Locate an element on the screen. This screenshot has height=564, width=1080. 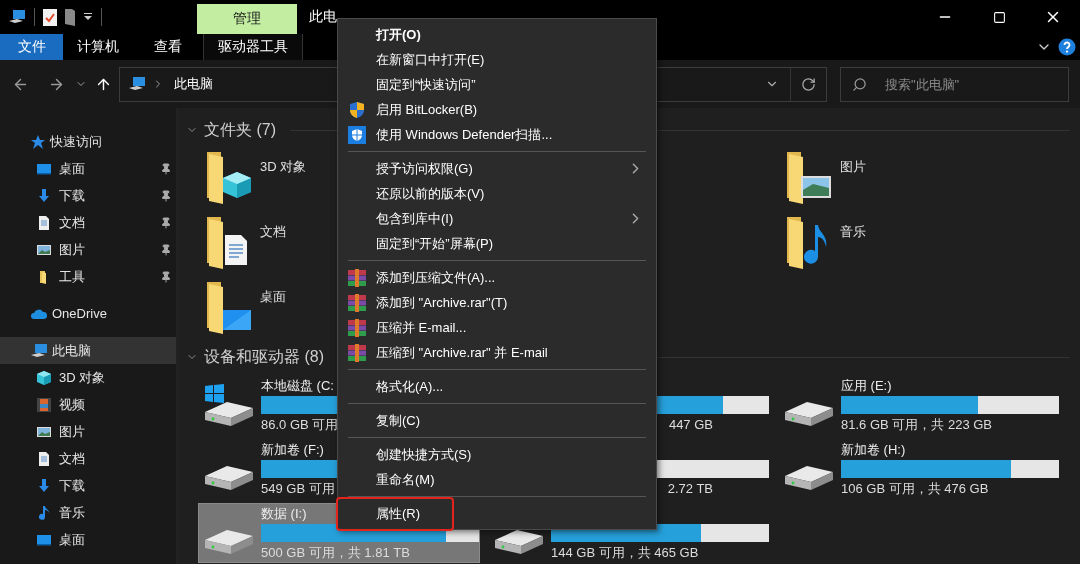
breadcrumb-item: 此电脑 is located at coordinates (193, 84).